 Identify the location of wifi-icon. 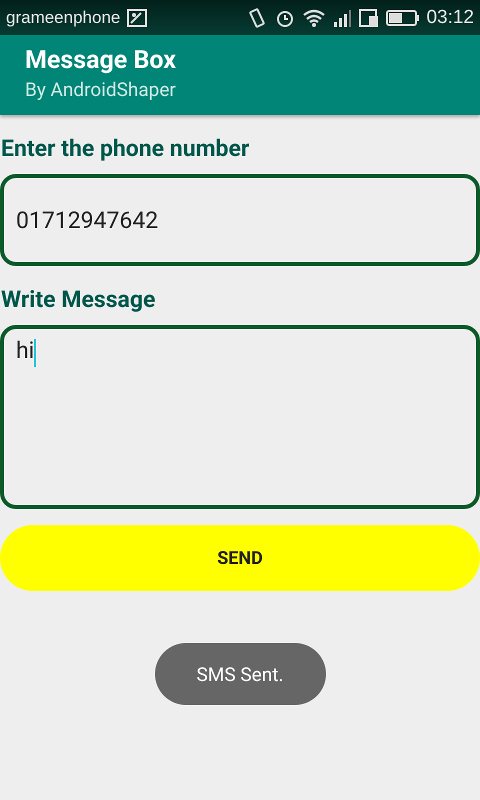
(314, 18).